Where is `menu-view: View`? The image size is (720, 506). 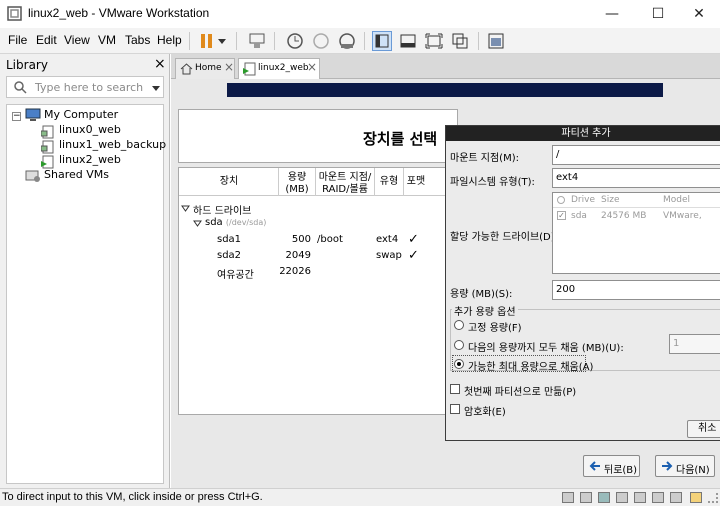
menu-view: View is located at coordinates (77, 40).